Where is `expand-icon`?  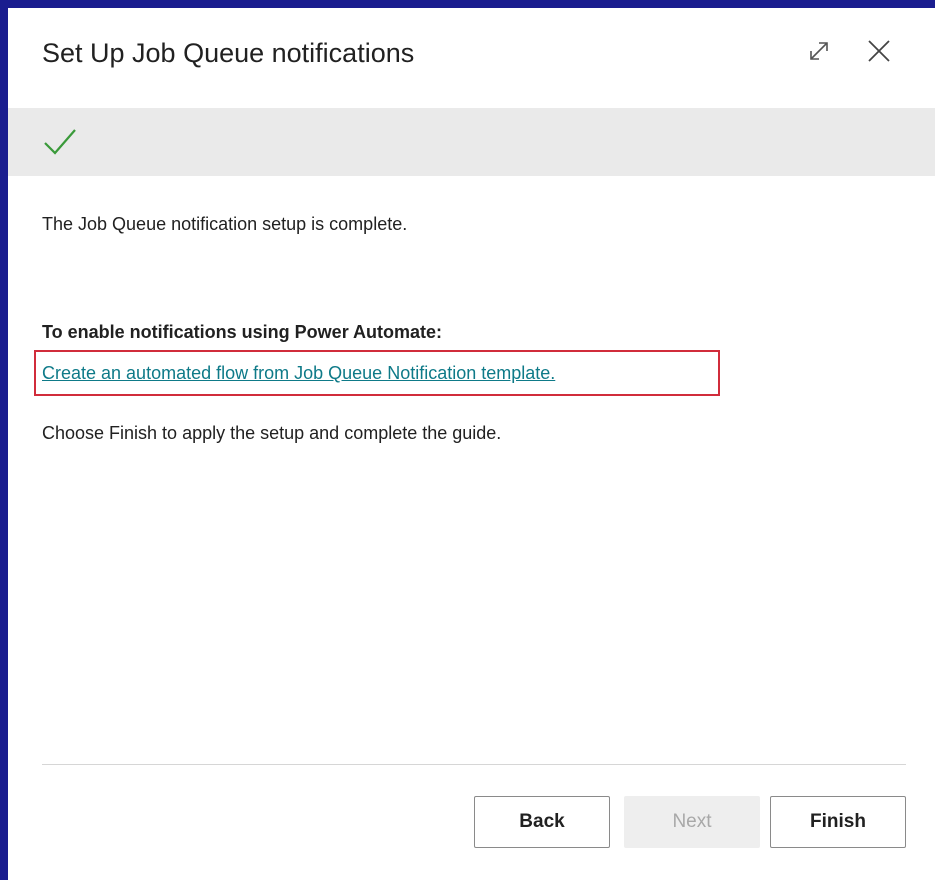
expand-icon is located at coordinates (819, 51).